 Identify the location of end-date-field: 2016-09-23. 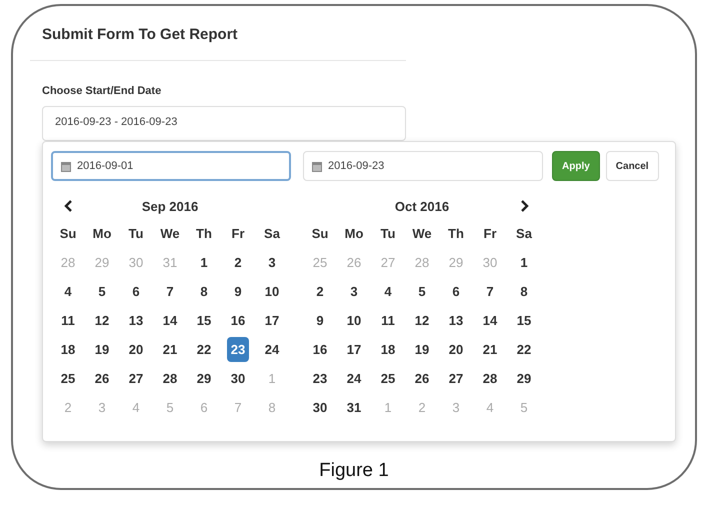
(423, 166).